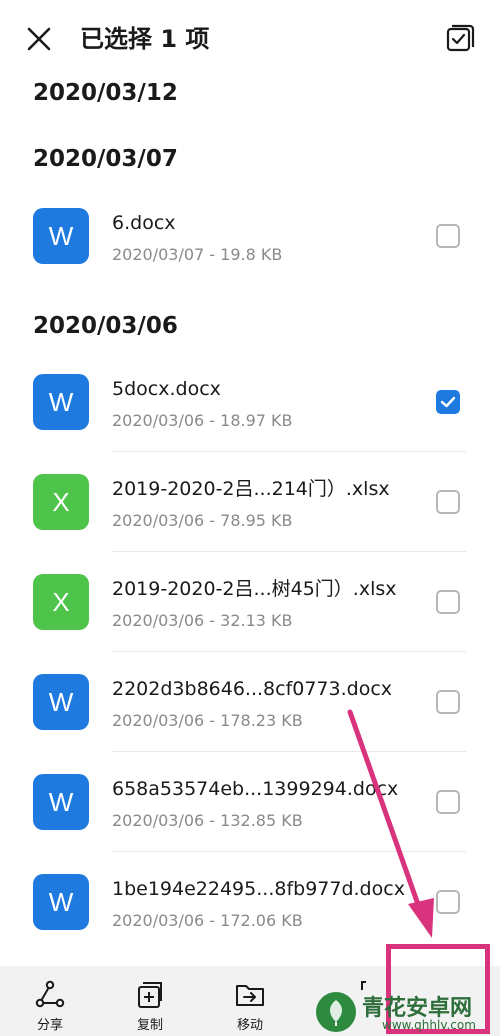 This screenshot has width=500, height=1036. What do you see at coordinates (250, 402) in the screenshot?
I see `file-row: W 5docx.docx 2020/03/06 - 18.97 KB` at bounding box center [250, 402].